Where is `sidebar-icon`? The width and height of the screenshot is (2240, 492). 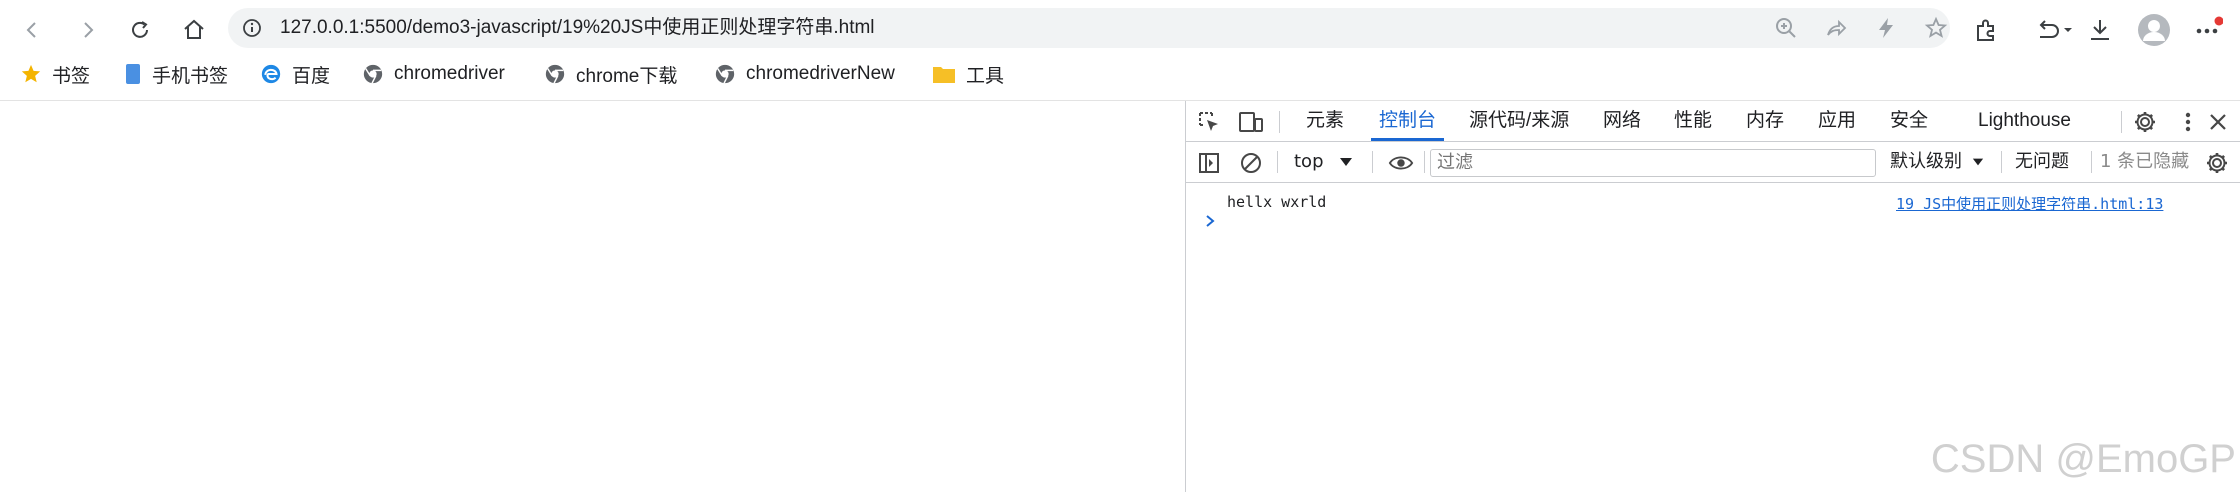
sidebar-icon is located at coordinates (1209, 163).